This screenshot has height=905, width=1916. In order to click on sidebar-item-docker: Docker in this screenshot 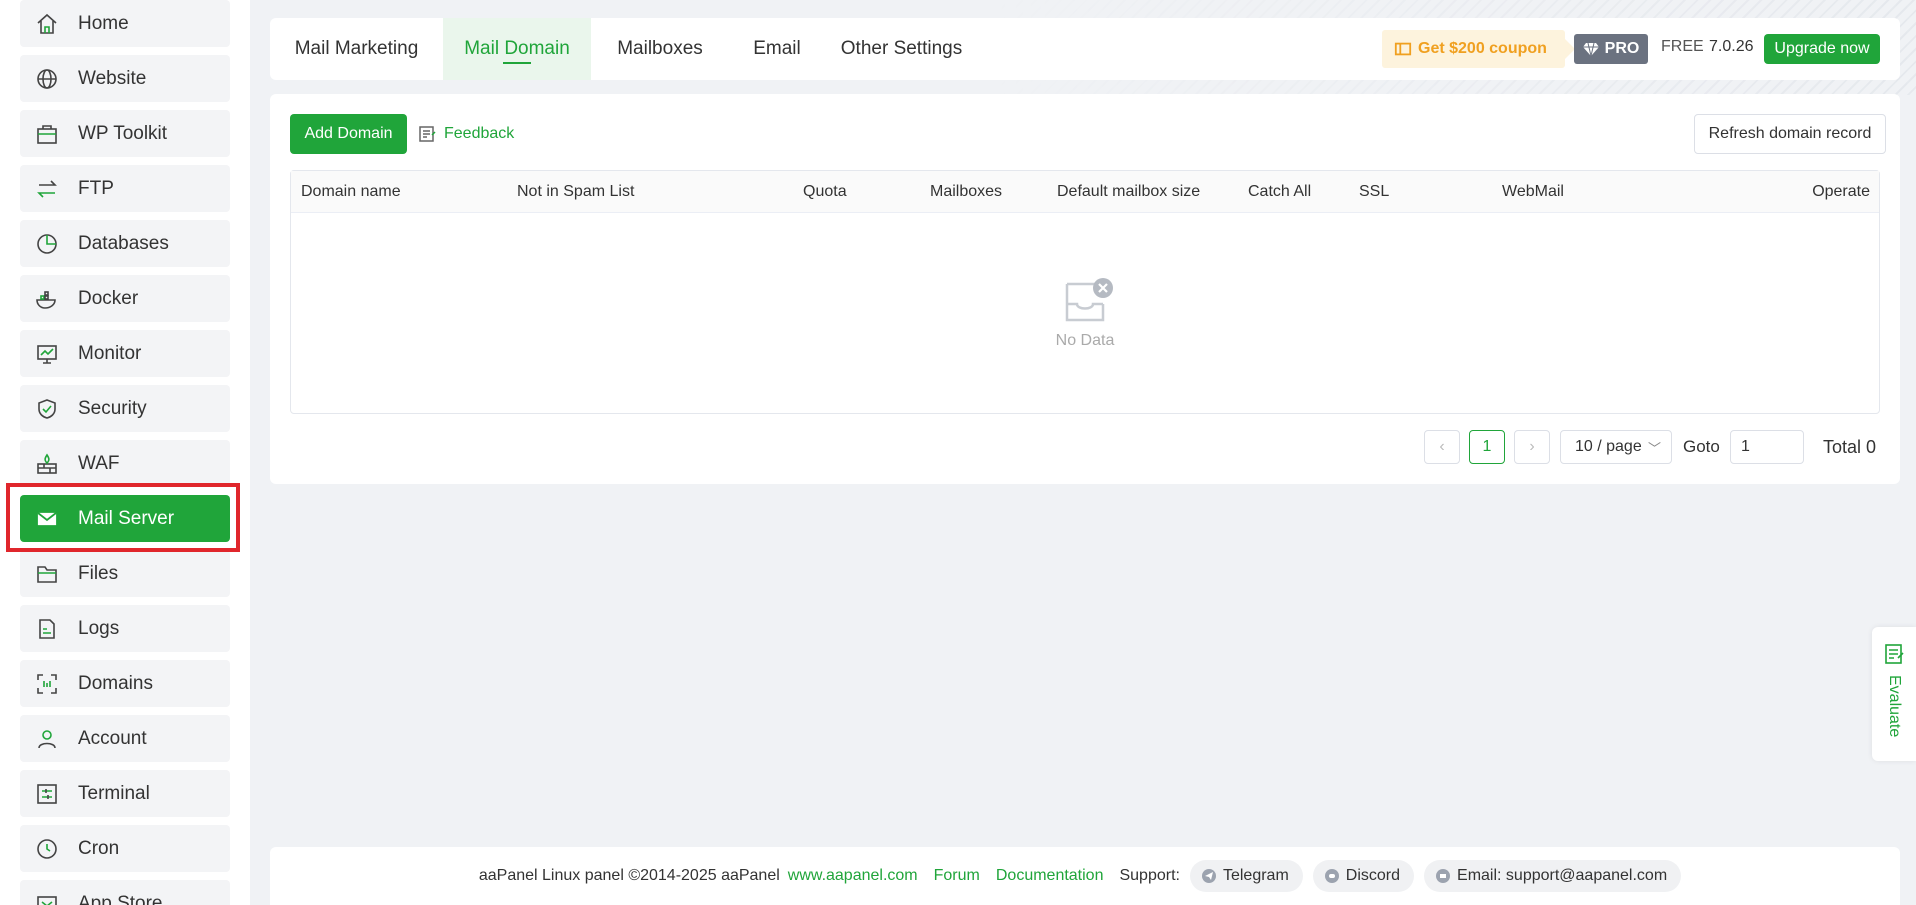, I will do `click(125, 298)`.